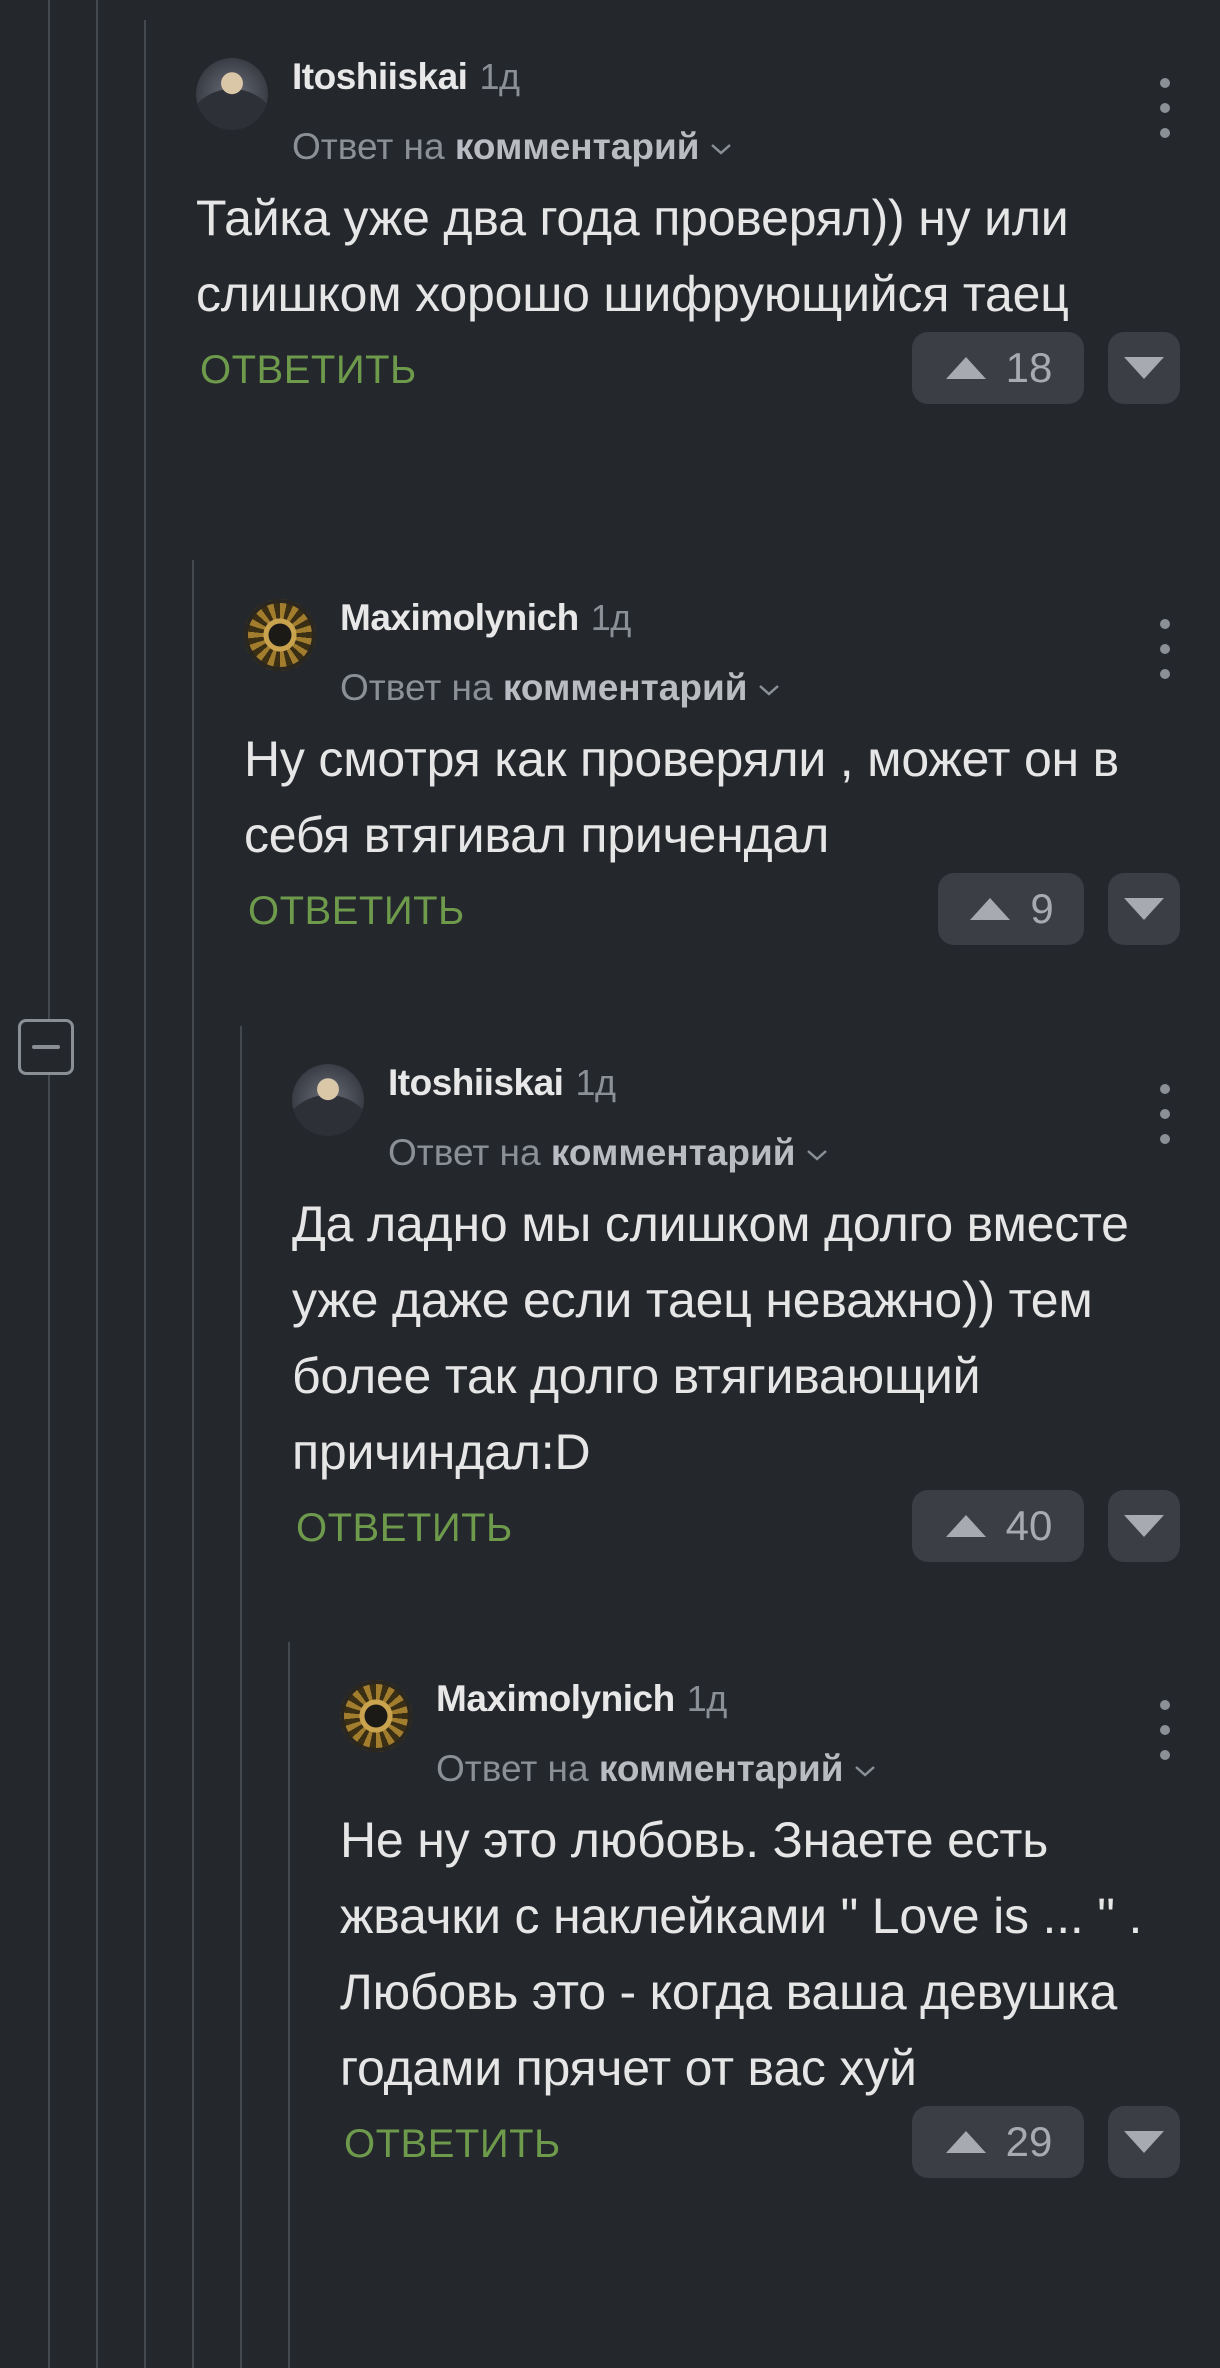  I want to click on upvote-button: 40, so click(998, 1526).